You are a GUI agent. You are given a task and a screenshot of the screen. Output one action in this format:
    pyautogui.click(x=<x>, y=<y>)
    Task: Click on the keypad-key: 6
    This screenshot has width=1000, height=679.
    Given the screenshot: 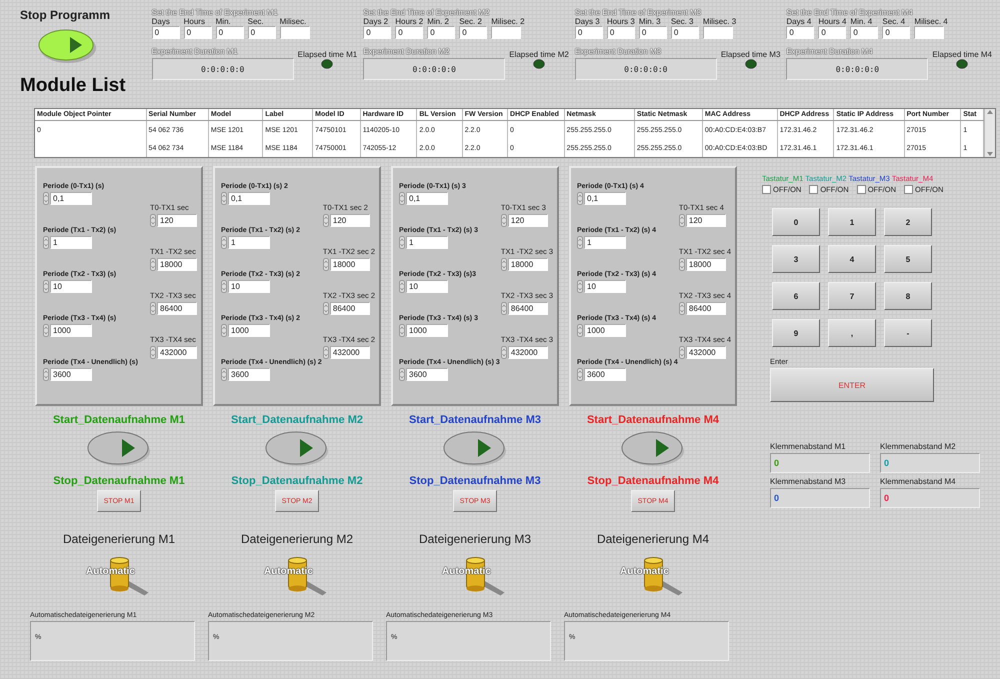 What is the action you would take?
    pyautogui.click(x=796, y=296)
    